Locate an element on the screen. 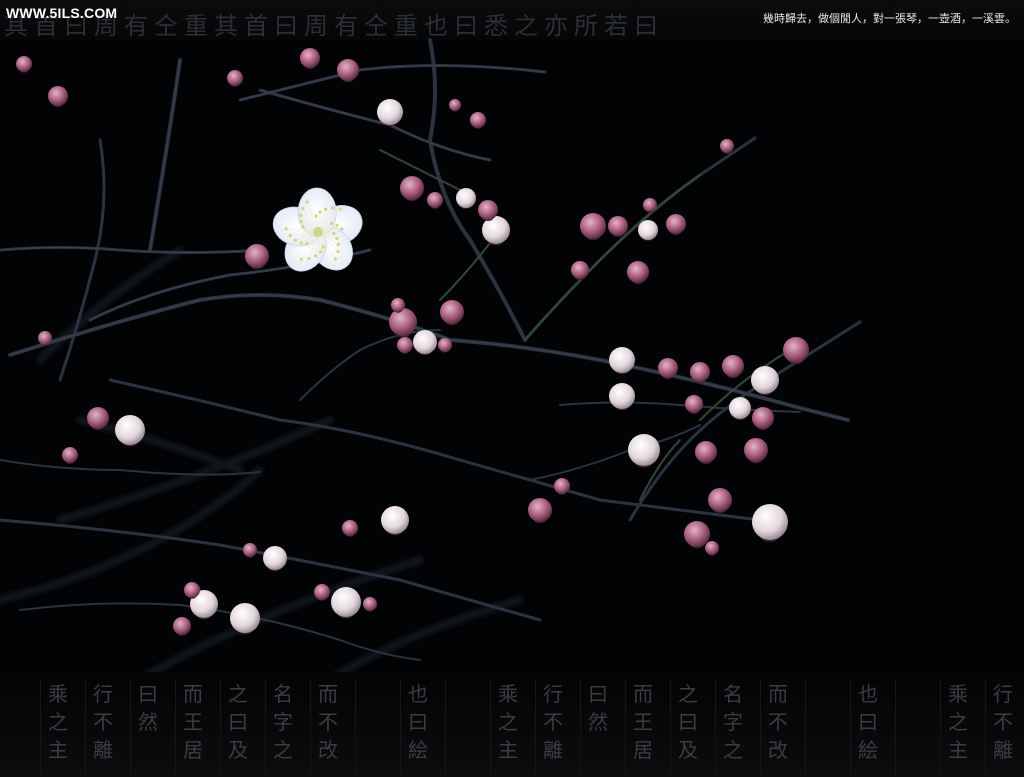  glyph-column: 而王居 is located at coordinates (642, 727).